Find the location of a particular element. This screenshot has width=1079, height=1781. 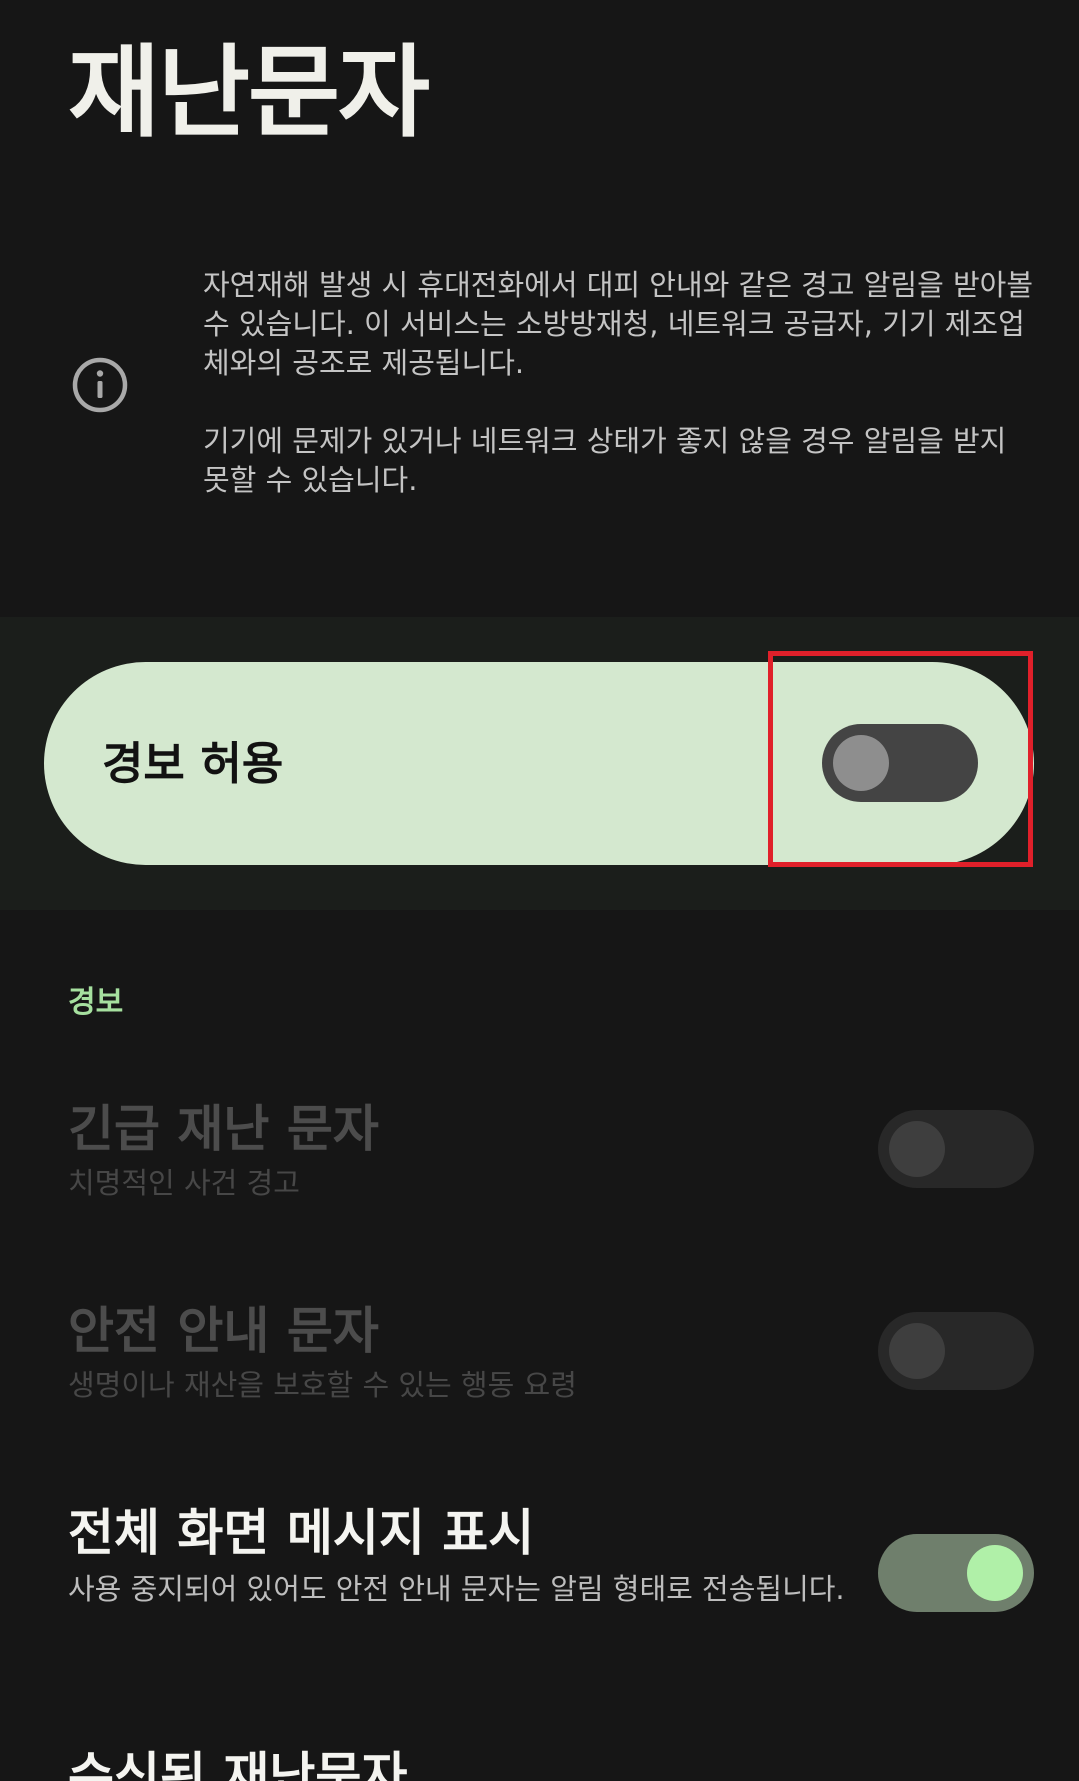

extreme-alert-subtitle: 치명적인 사건 경고 is located at coordinates (184, 1183).